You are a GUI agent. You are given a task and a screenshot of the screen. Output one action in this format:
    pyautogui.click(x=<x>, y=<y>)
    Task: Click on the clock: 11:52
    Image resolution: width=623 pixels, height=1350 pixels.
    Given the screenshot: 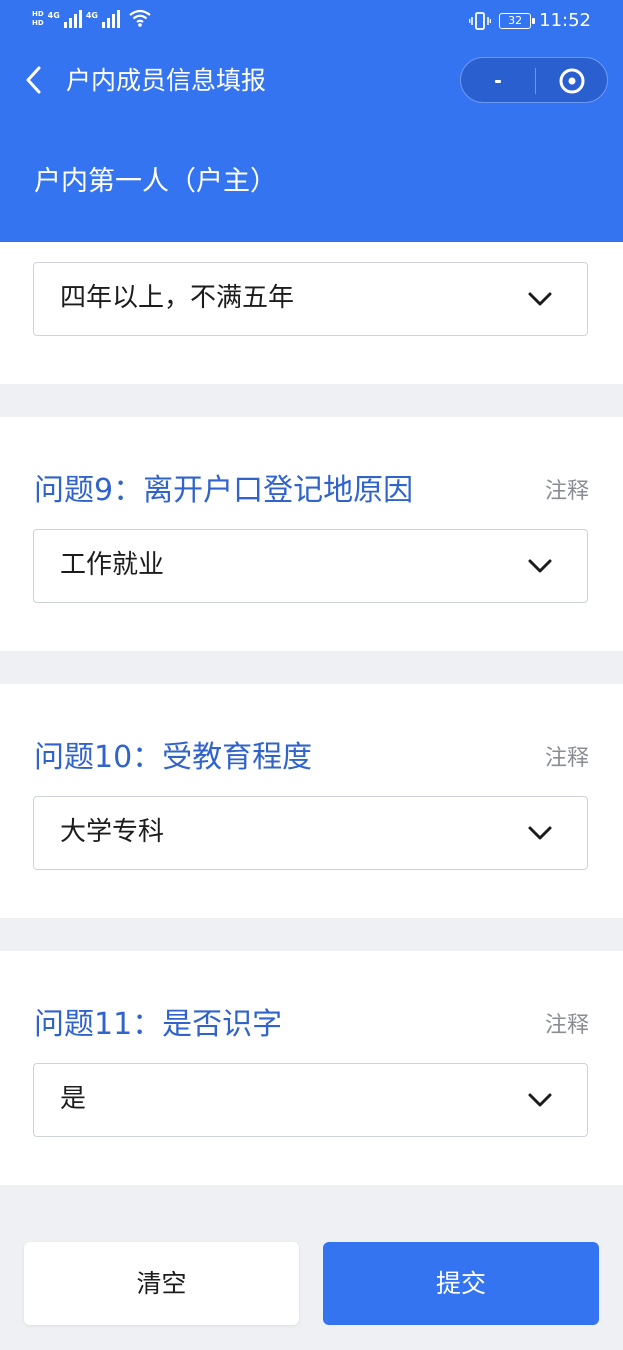 What is the action you would take?
    pyautogui.click(x=565, y=20)
    